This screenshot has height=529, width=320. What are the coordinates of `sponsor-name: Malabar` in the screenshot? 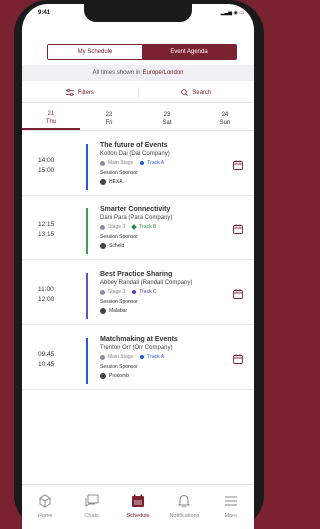 It's located at (118, 311).